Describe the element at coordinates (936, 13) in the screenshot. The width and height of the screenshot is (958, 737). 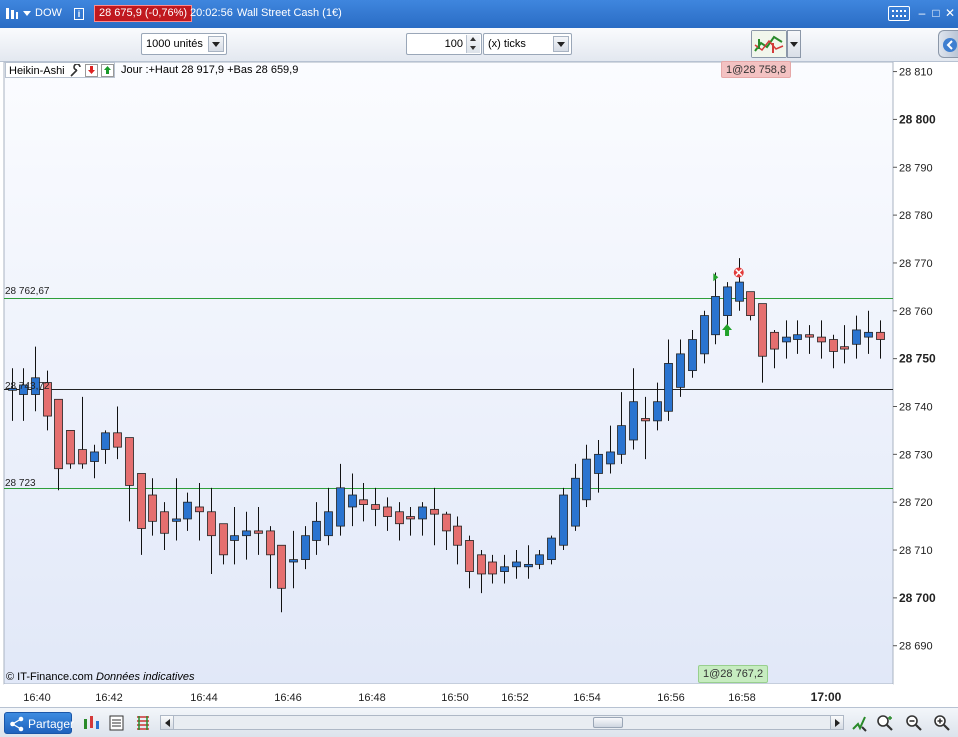
I see `maximize-icon: □` at that location.